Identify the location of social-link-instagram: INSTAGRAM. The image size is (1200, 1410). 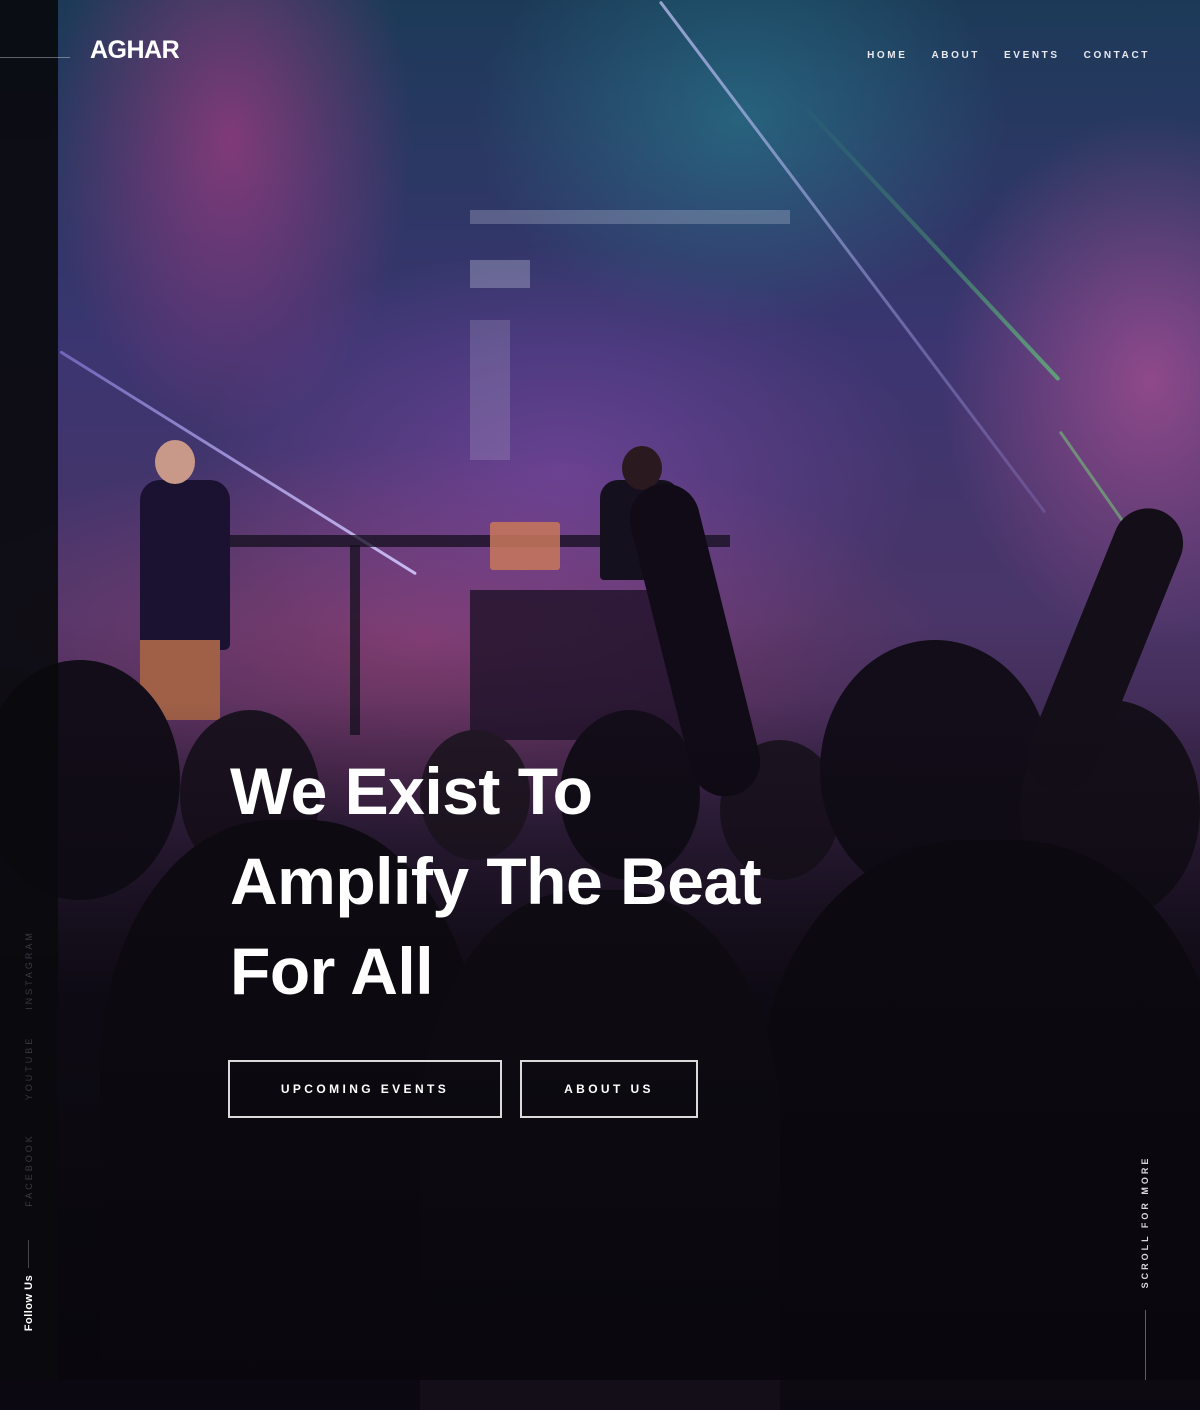
(29, 970).